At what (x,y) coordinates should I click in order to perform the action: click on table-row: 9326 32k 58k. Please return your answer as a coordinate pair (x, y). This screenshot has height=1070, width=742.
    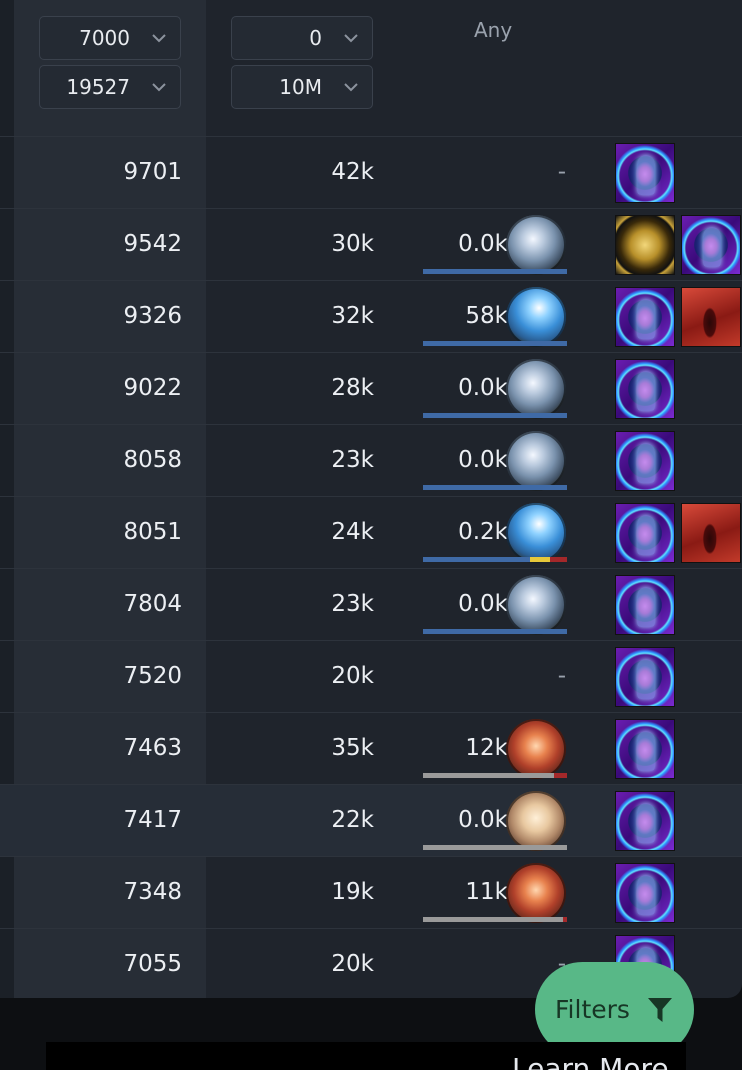
    Looking at the image, I should click on (371, 316).